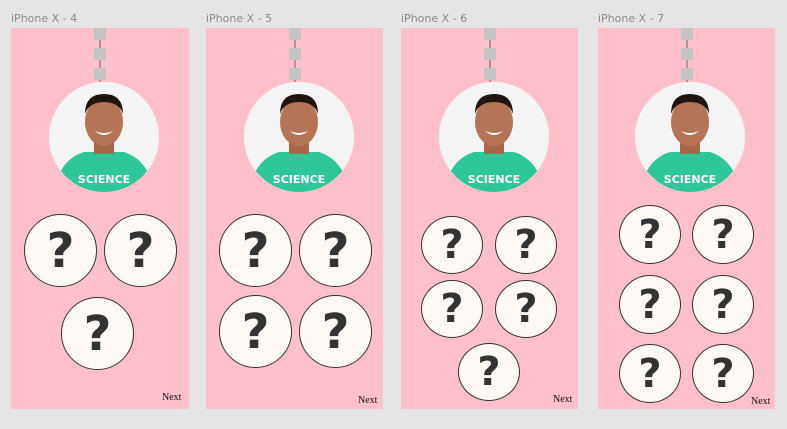 Image resolution: width=787 pixels, height=429 pixels. I want to click on frame-label-iphone-x-5: iPhone X - 5, so click(239, 18).